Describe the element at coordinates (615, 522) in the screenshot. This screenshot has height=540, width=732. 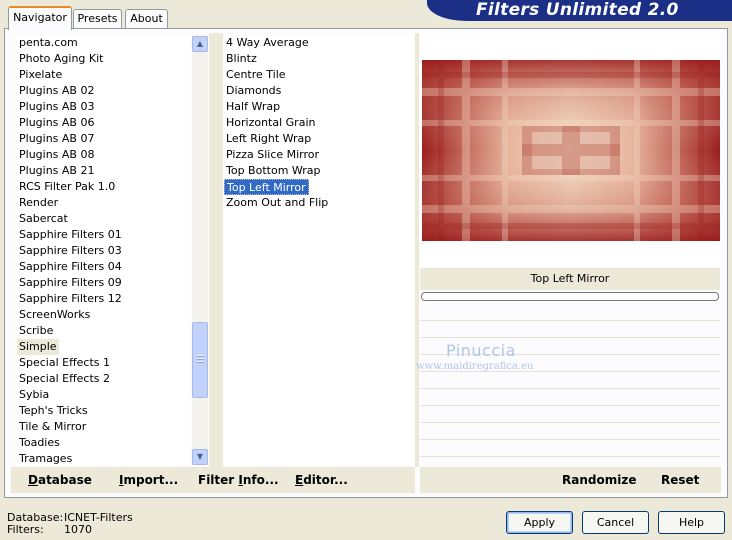
I see `cancel-button: Cancel` at that location.